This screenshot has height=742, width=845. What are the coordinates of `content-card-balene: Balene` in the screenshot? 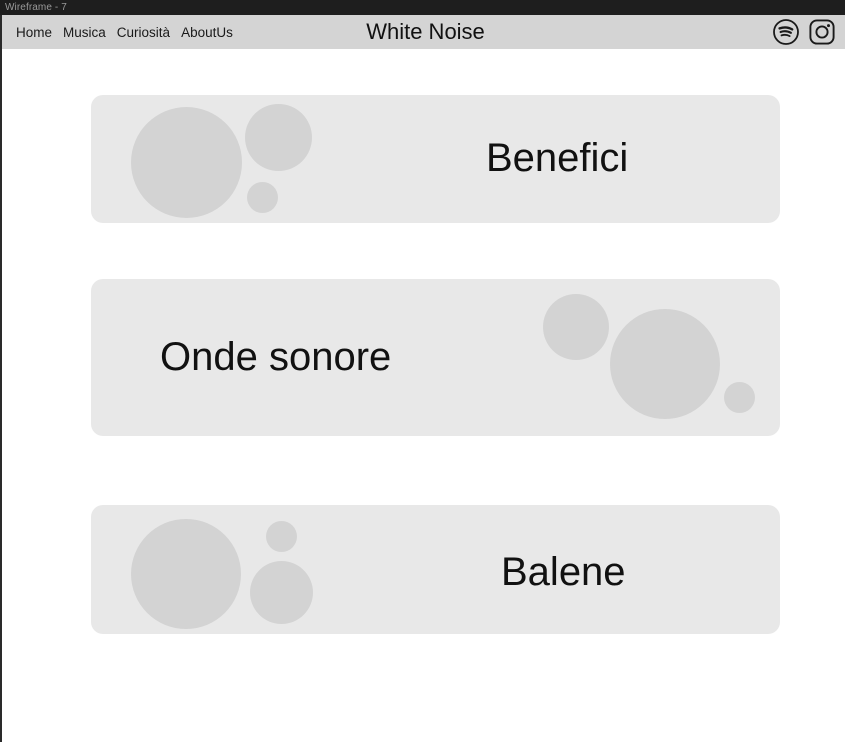 It's located at (435, 569).